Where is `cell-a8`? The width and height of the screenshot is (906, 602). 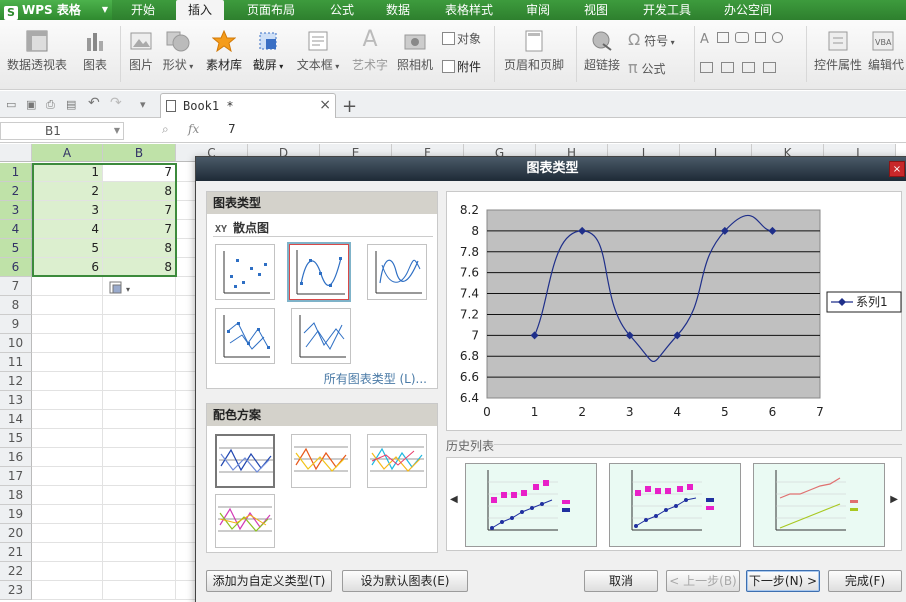
cell-a8 is located at coordinates (67, 305).